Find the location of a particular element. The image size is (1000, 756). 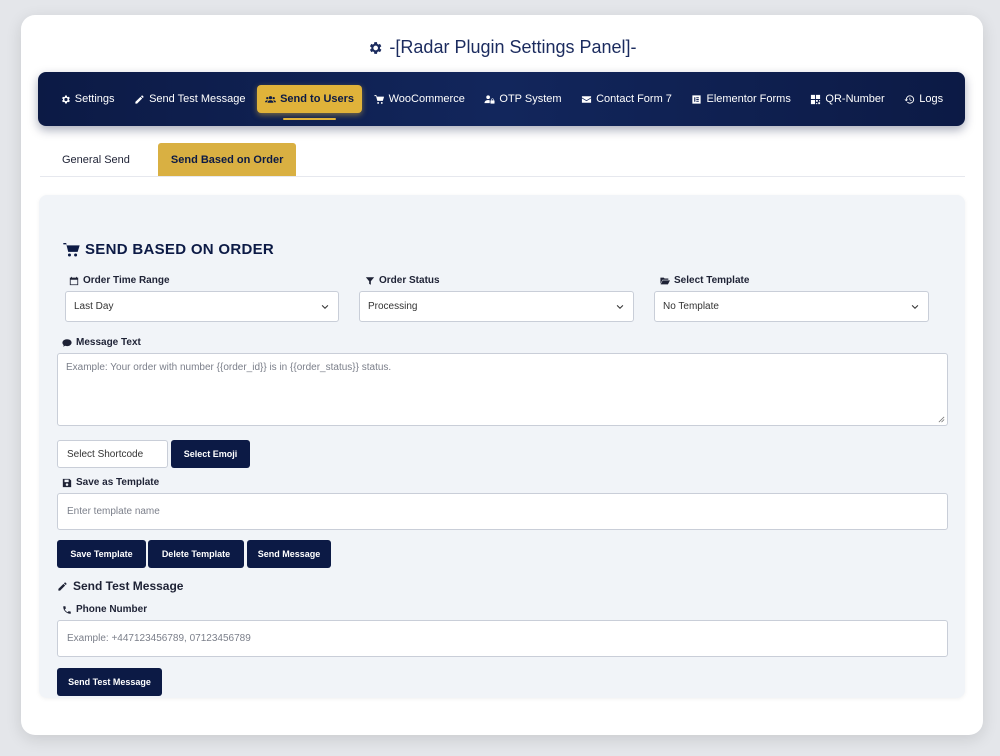

nav-item-logs: Logs is located at coordinates (923, 99).